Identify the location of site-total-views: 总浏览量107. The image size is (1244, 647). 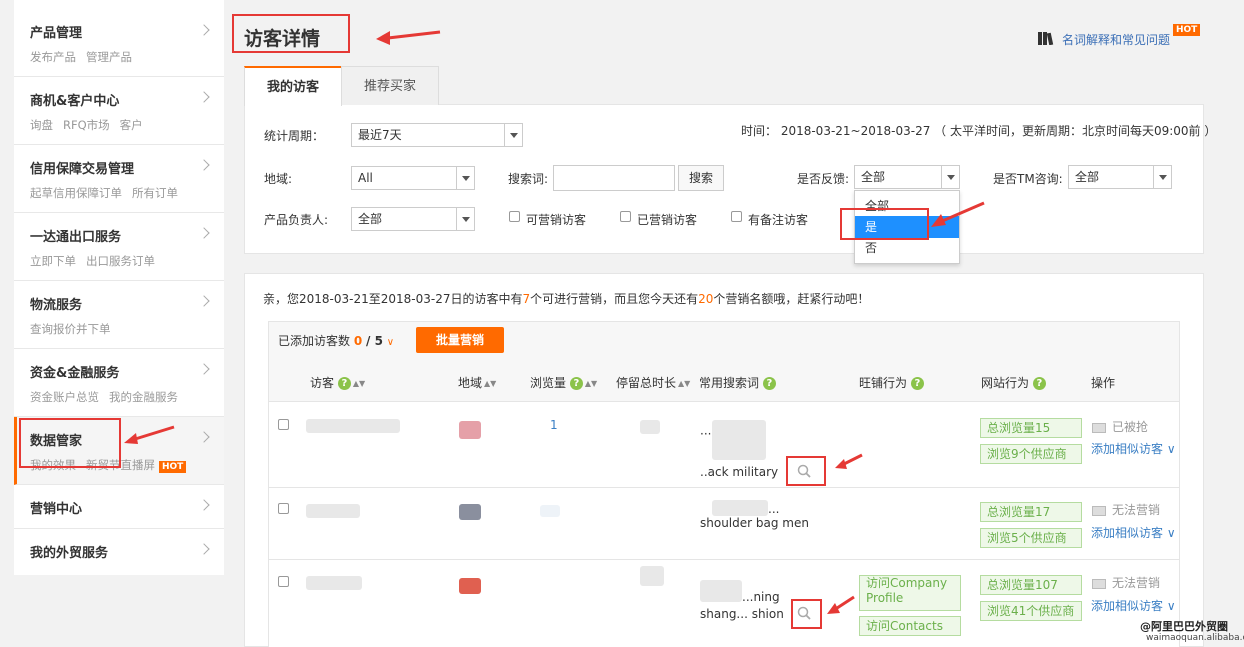
(1031, 585).